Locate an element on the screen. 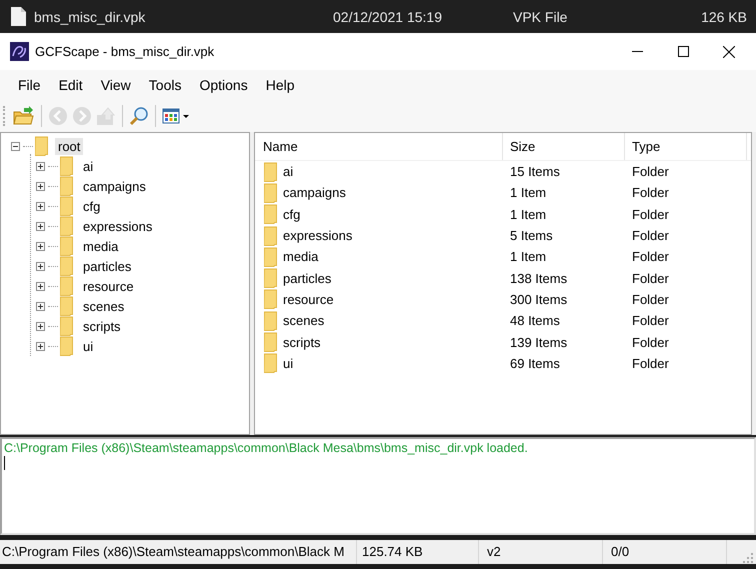 The image size is (756, 569). file-list-size: 15 Items is located at coordinates (535, 172).